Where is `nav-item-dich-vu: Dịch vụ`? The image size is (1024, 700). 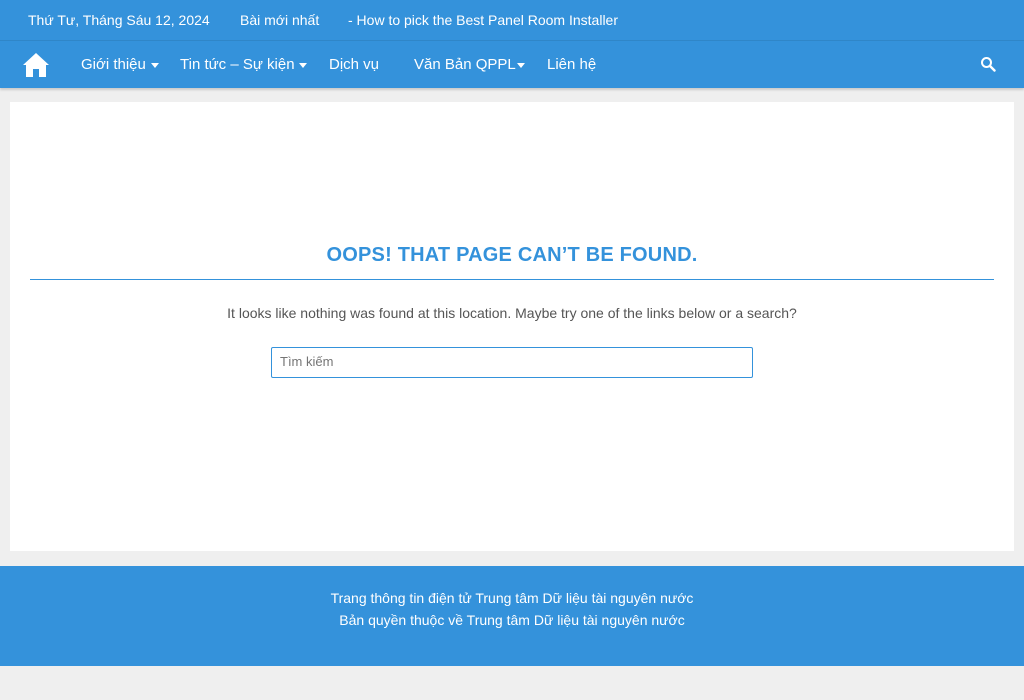
nav-item-dich-vu: Dịch vụ is located at coordinates (354, 64).